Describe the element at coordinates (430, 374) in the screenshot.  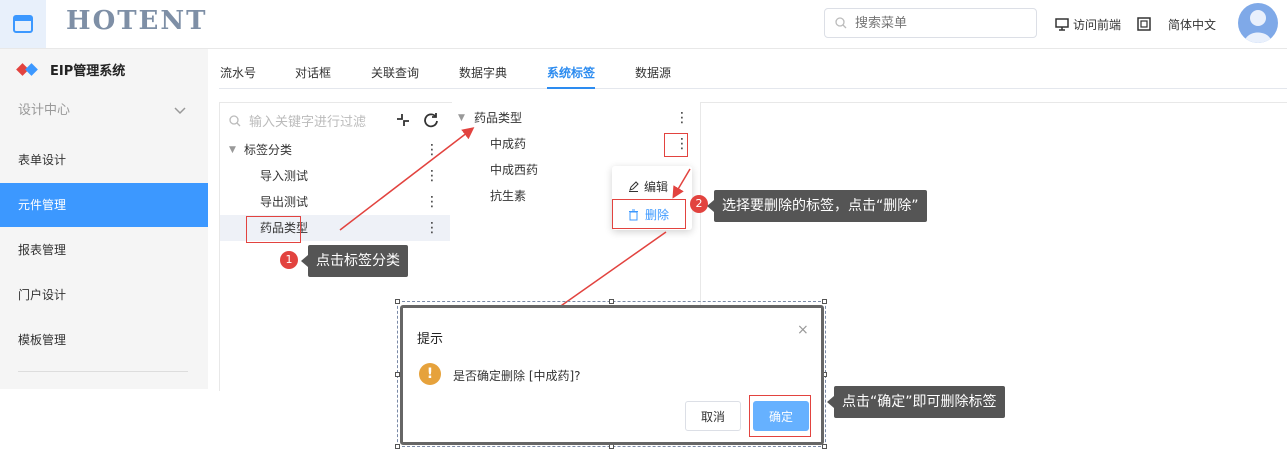
I see `warning-icon: !` at that location.